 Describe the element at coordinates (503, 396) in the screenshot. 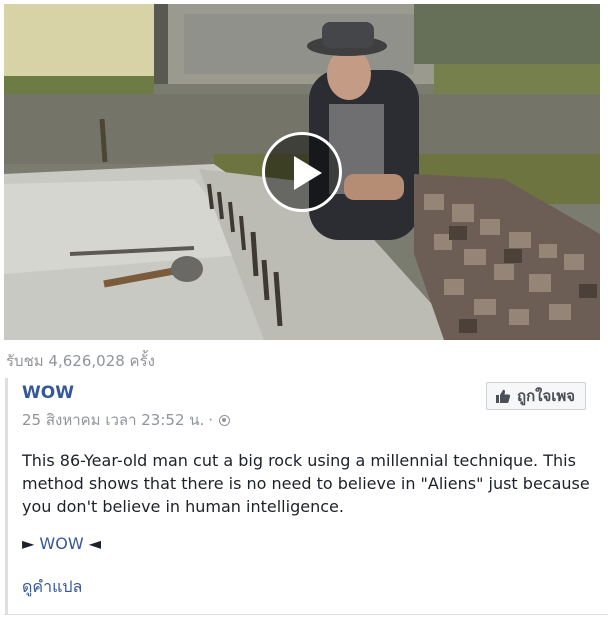

I see `thumbs-up-icon` at that location.